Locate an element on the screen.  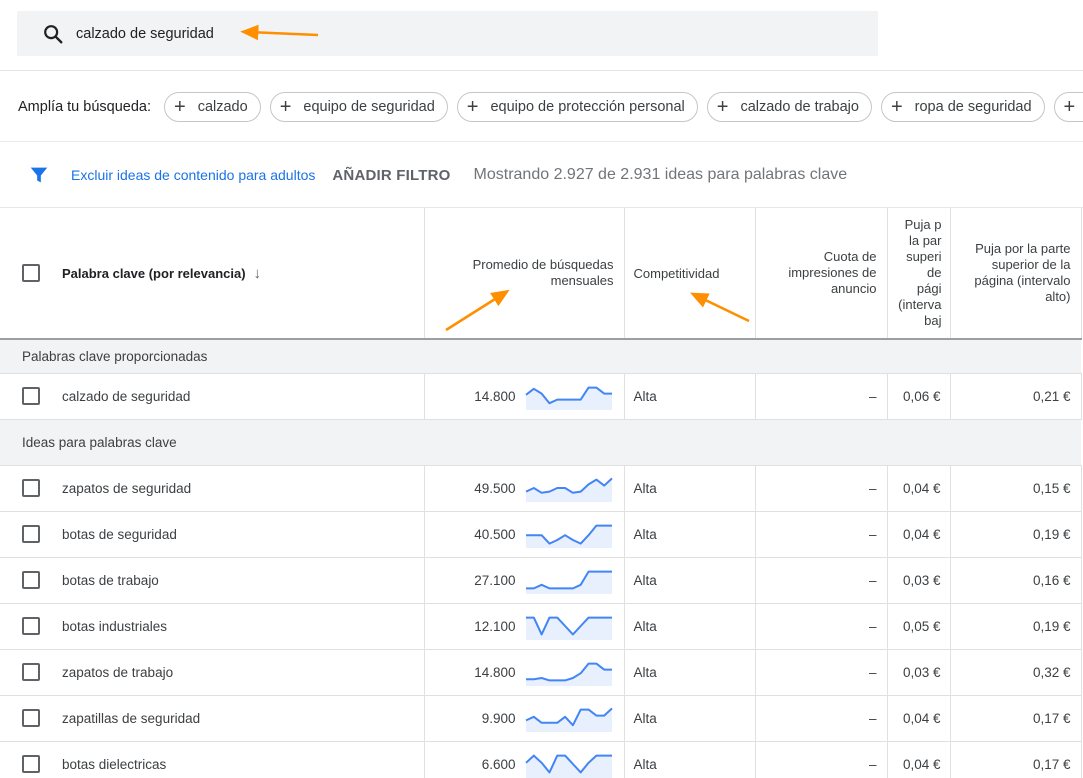
group-label: Palabras clave proporcionadas is located at coordinates (540, 356).